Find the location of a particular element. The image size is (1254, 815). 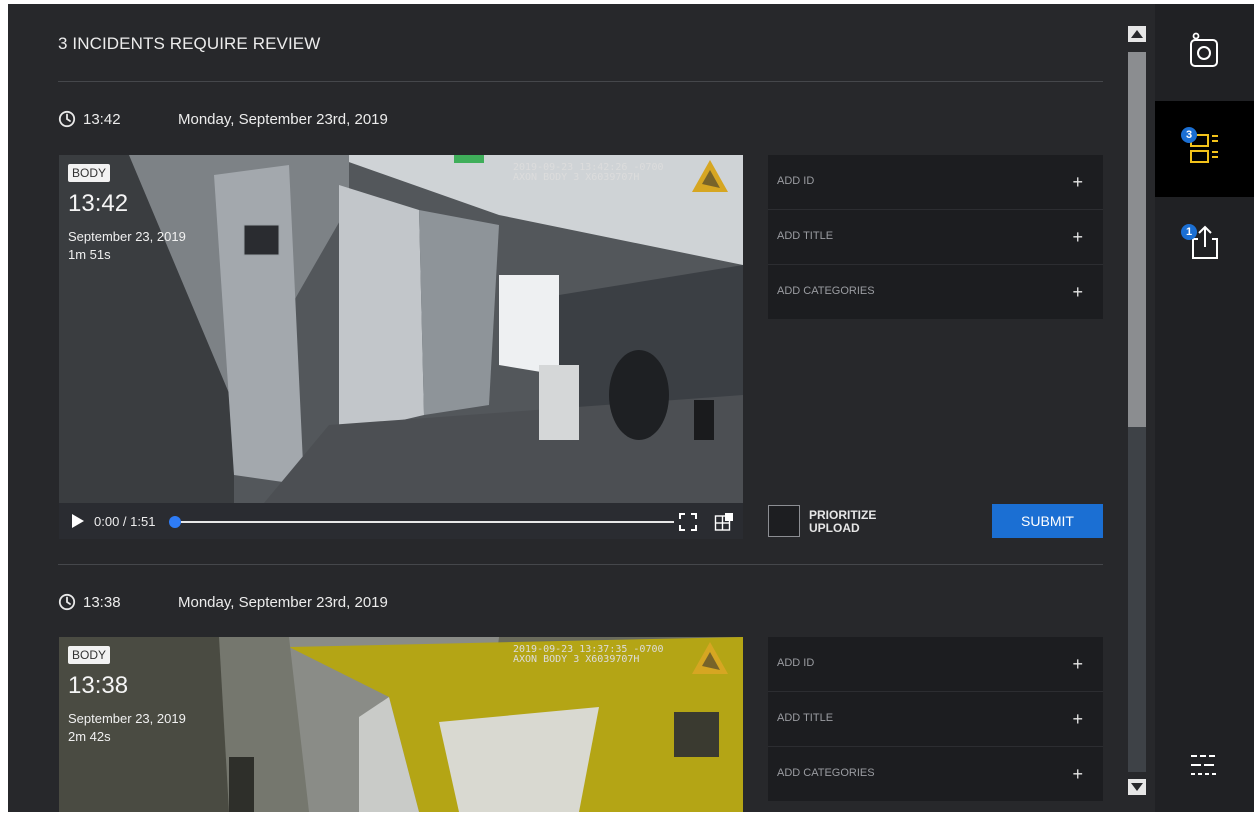

video-scrubber is located at coordinates (424, 522).